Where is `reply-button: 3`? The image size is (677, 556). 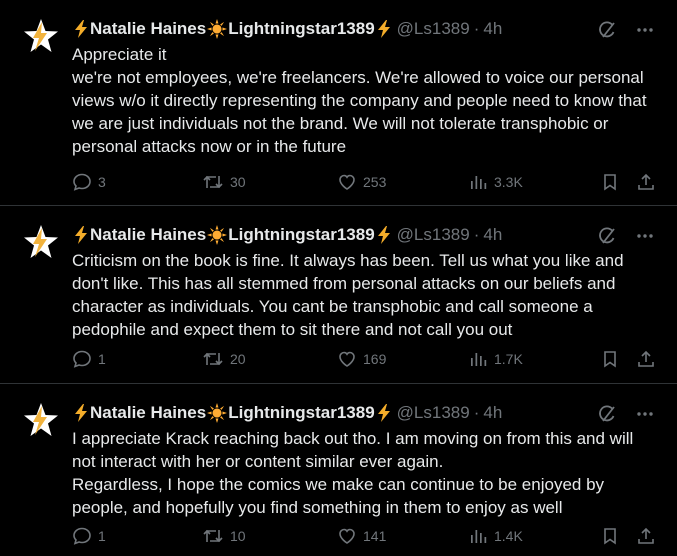 reply-button: 3 is located at coordinates (89, 182).